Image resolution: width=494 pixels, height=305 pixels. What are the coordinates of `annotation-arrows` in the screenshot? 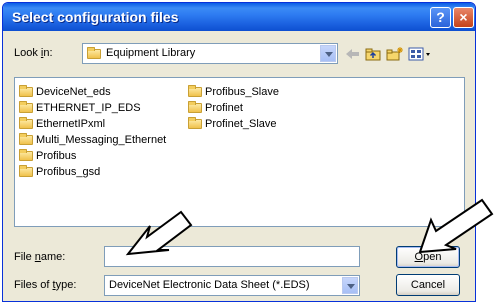 It's located at (309, 227).